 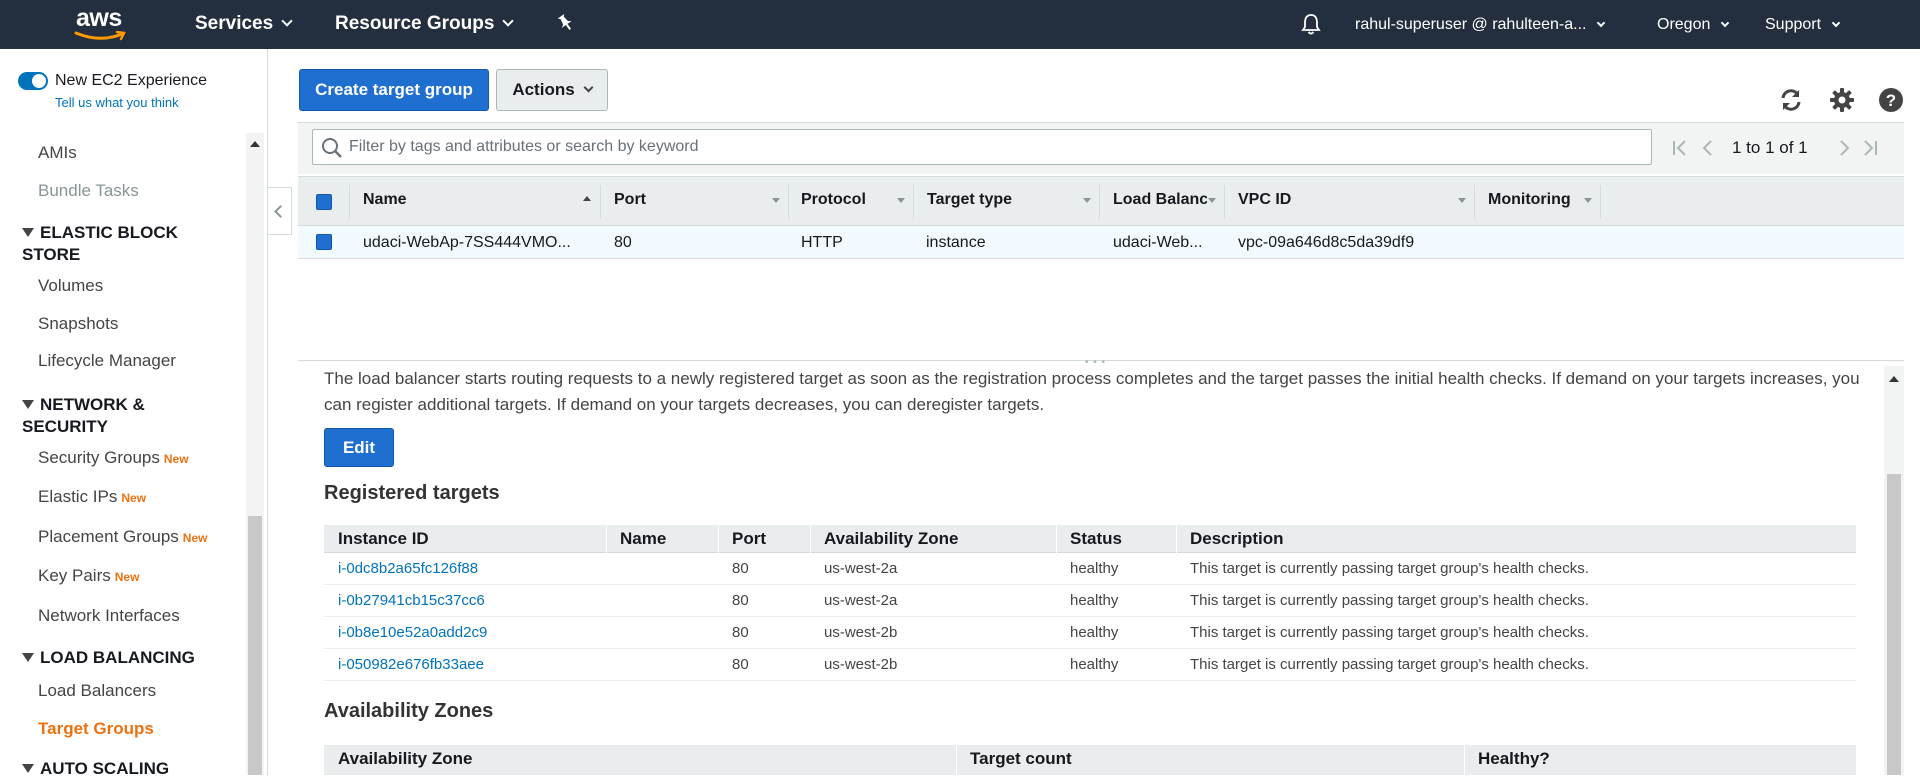 I want to click on services-menu: Services, so click(x=244, y=24).